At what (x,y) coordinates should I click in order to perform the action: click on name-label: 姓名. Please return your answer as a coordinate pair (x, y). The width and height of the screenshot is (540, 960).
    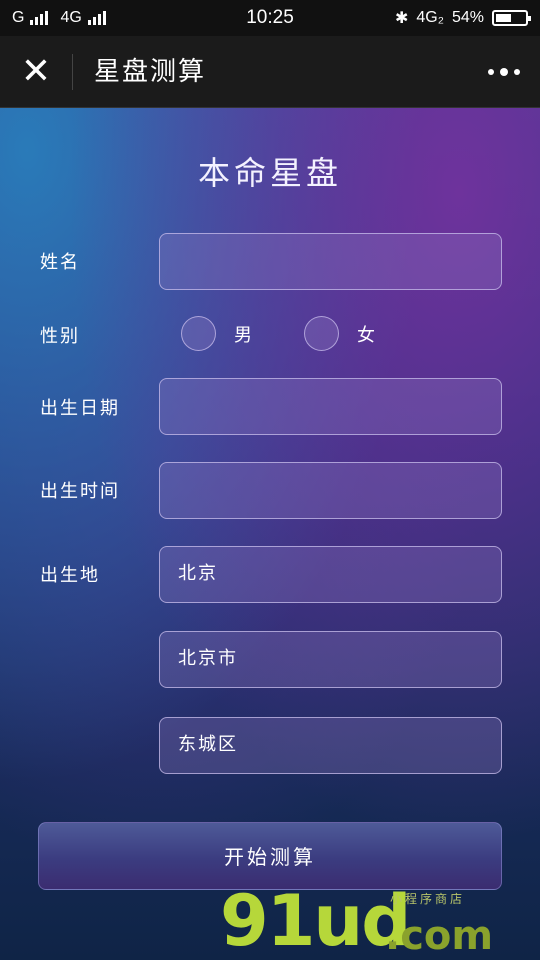
    Looking at the image, I should click on (60, 262).